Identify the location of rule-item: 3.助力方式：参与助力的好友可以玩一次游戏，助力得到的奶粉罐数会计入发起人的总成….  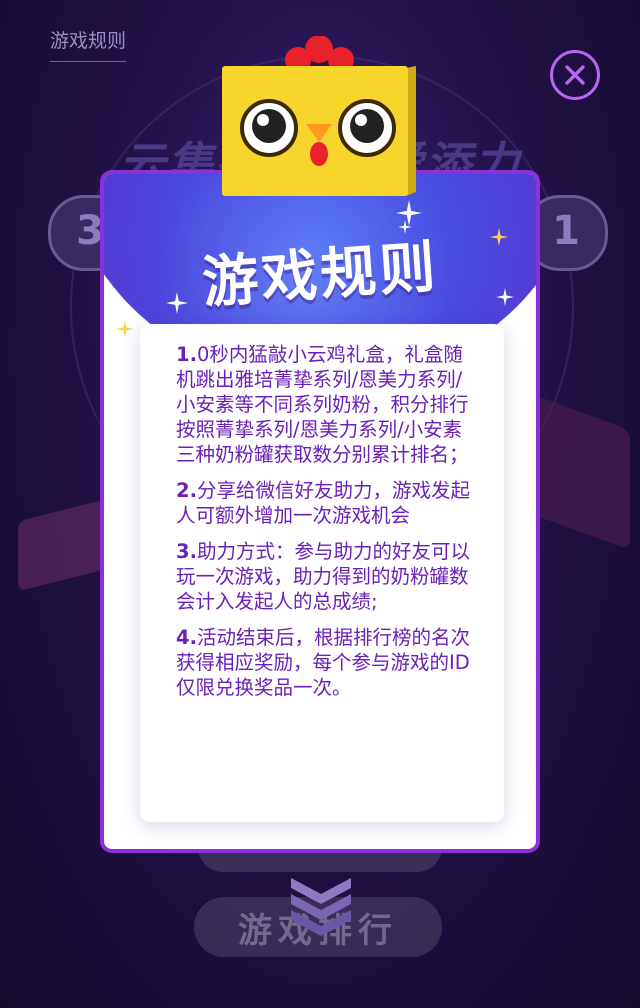
(323, 576).